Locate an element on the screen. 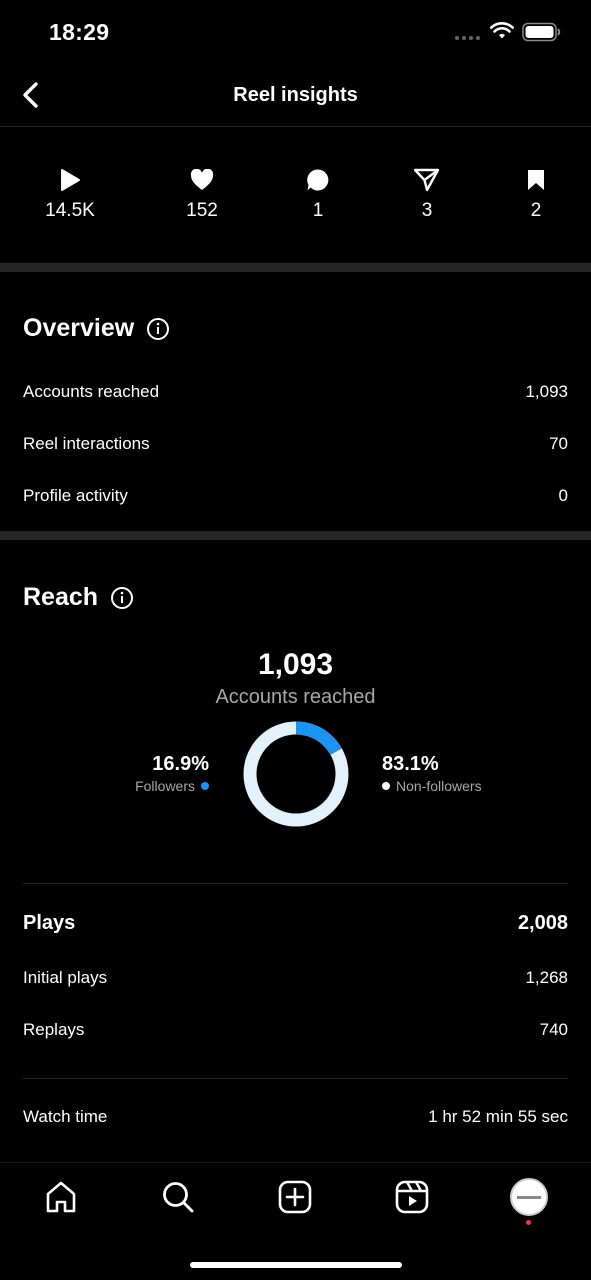 The width and height of the screenshot is (591, 1280). stat-comments: 1 is located at coordinates (318, 194).